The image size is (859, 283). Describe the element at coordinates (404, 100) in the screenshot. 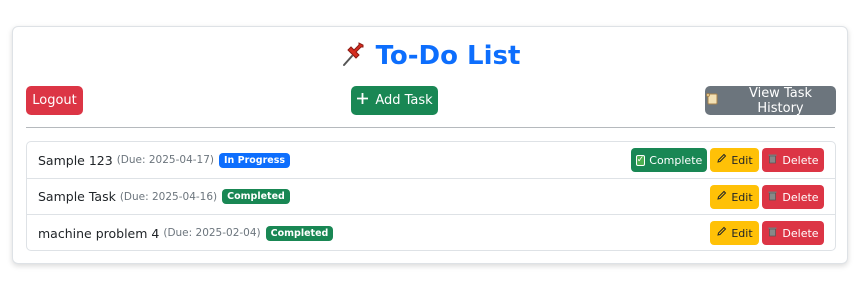

I see `add-task-label: Add Task` at that location.